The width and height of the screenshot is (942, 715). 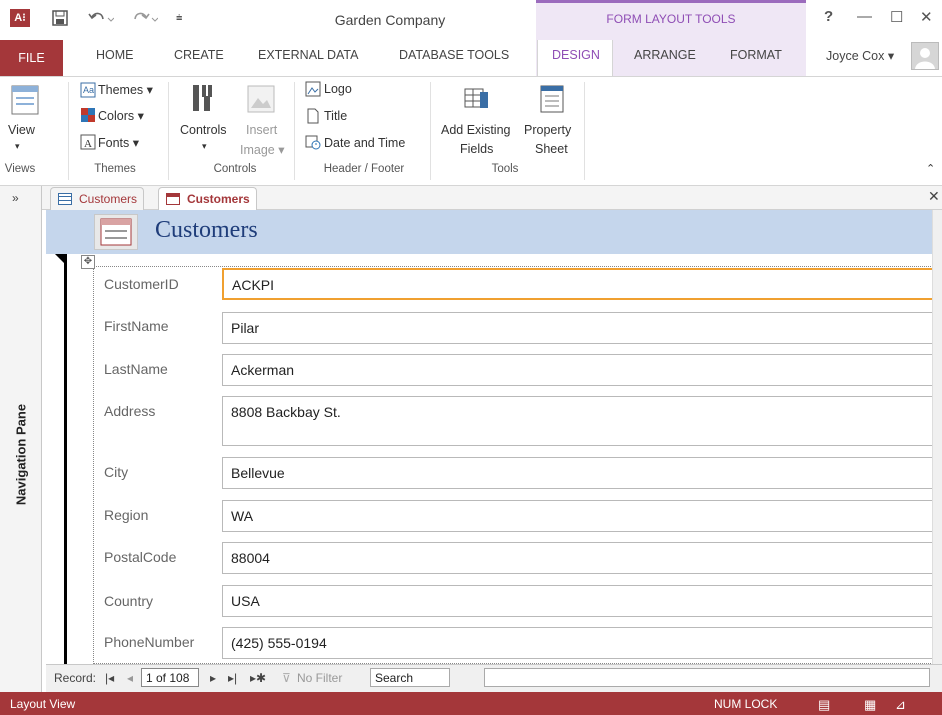 I want to click on controls-dropdown-icon: ▾, so click(x=204, y=146).